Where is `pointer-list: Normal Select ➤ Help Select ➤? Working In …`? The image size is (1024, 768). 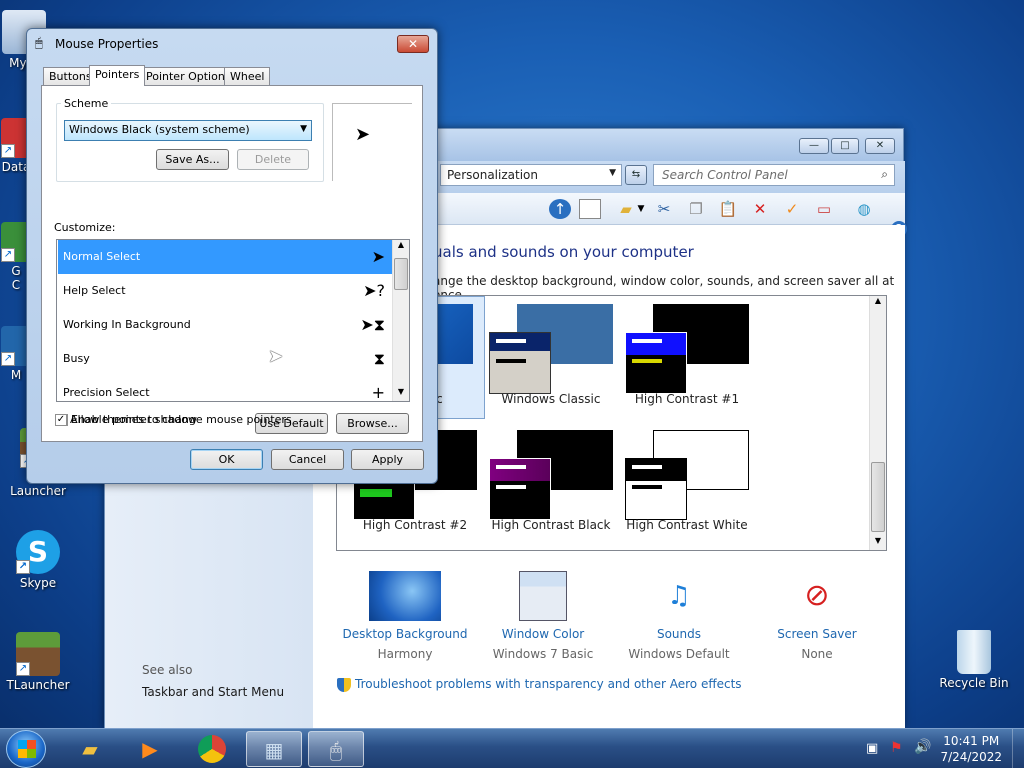 pointer-list: Normal Select ➤ Help Select ➤? Working In … is located at coordinates (233, 320).